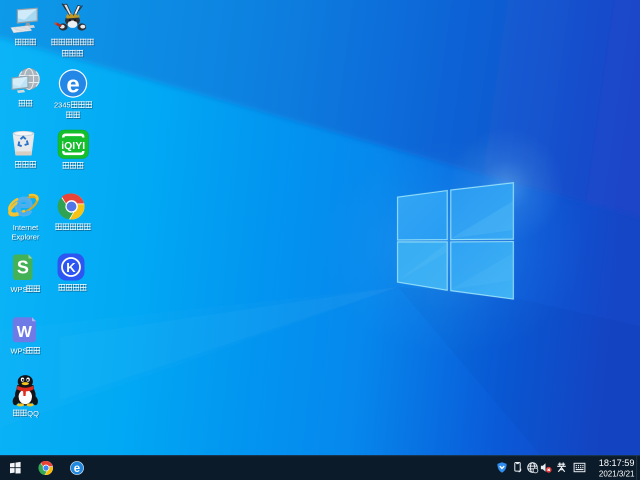  What do you see at coordinates (62, 104) in the screenshot?
I see `svg-text: 2345` at bounding box center [62, 104].